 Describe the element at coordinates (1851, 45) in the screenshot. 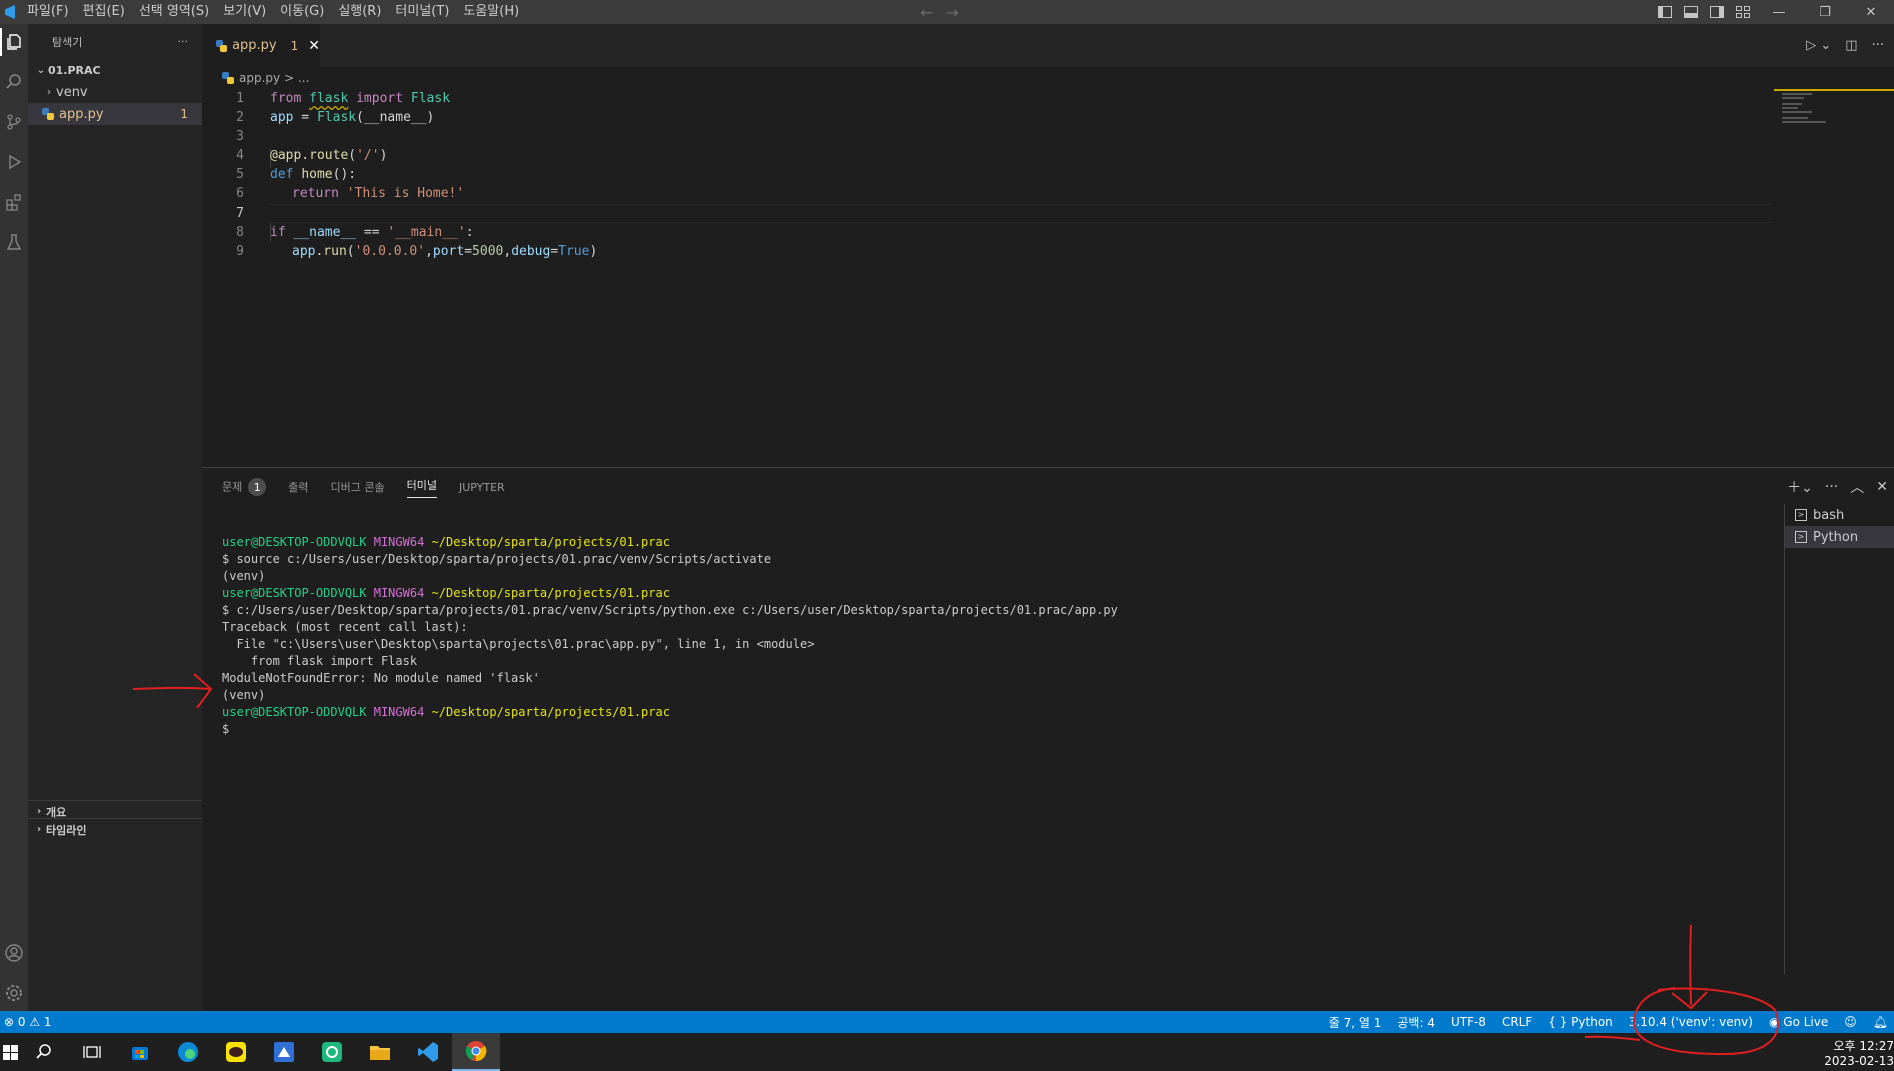

I see `split-editor-icon: ◫` at that location.